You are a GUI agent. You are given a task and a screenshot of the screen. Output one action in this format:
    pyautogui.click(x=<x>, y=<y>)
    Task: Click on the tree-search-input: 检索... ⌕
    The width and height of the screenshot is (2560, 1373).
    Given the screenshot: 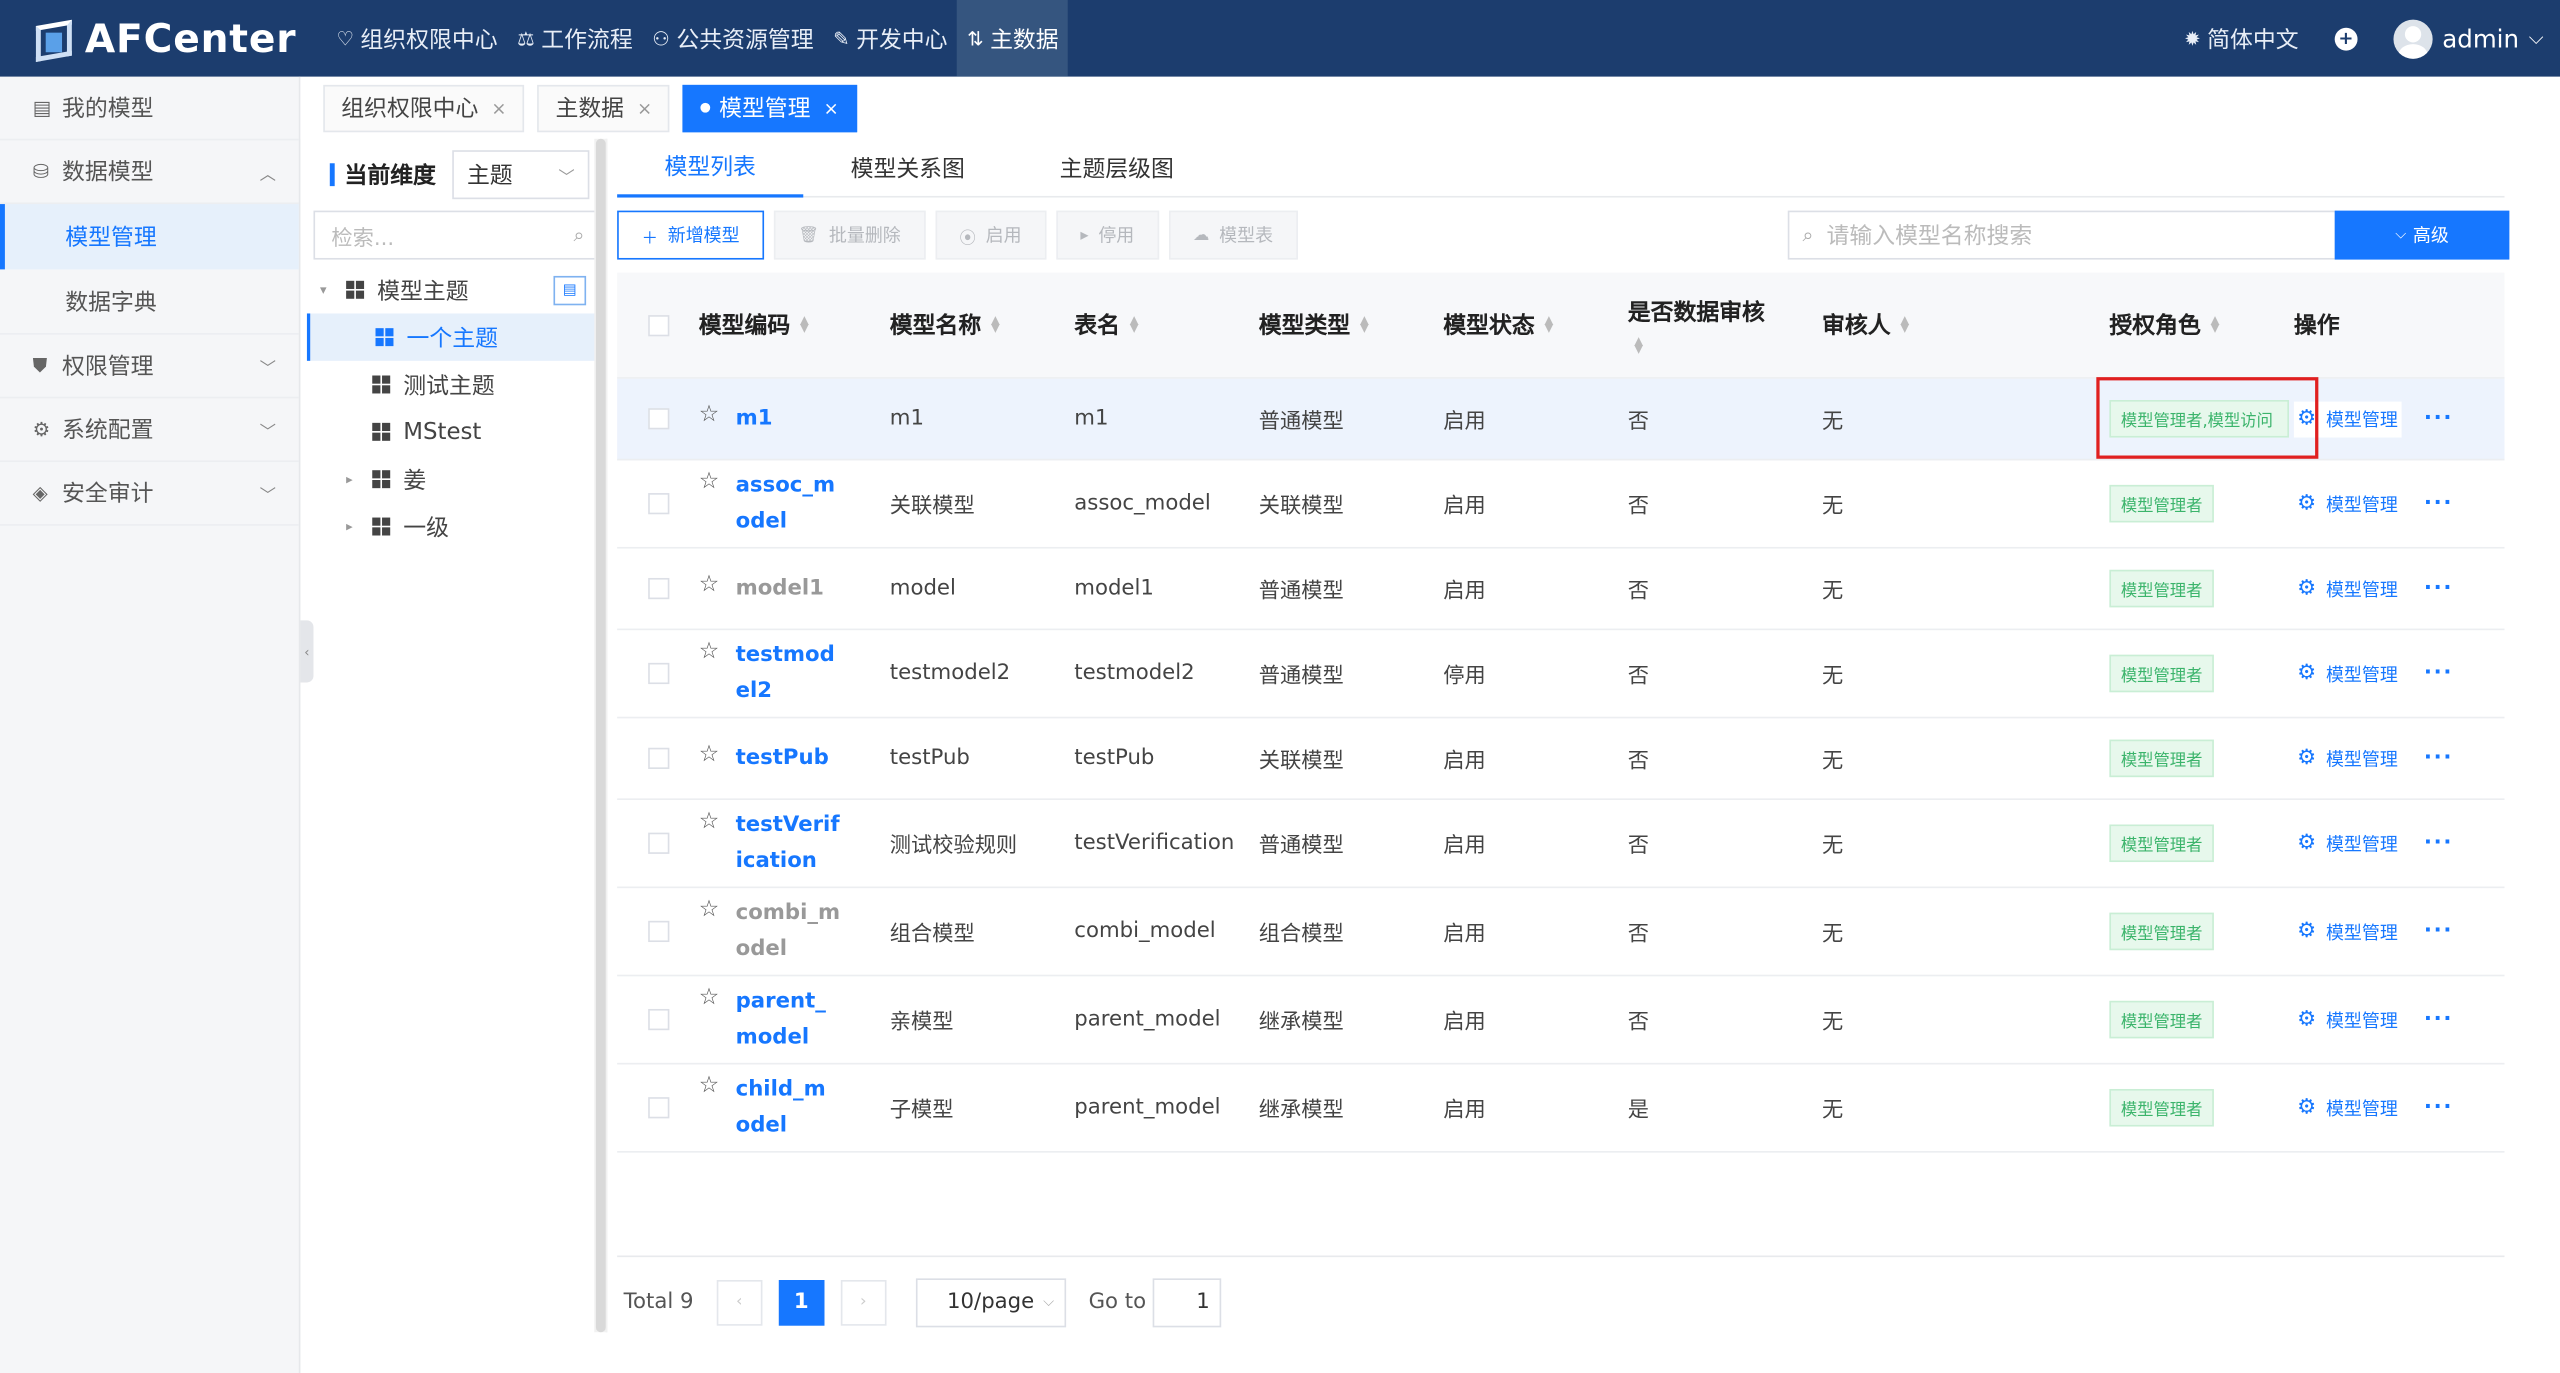 What is the action you would take?
    pyautogui.click(x=456, y=235)
    